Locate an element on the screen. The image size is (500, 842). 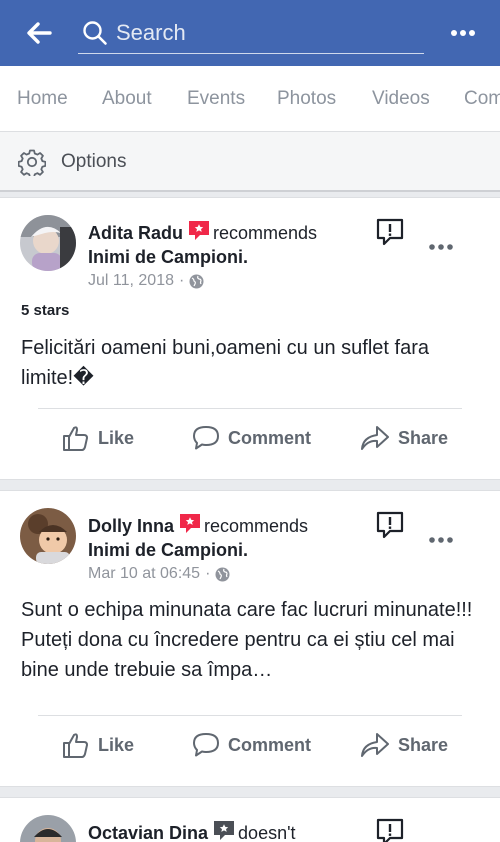
tab-community: Com is located at coordinates (482, 99).